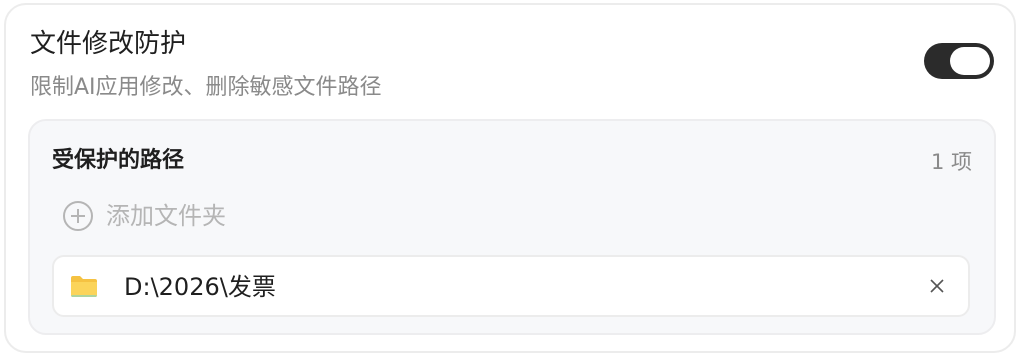  What do you see at coordinates (78, 216) in the screenshot?
I see `add-circle-icon` at bounding box center [78, 216].